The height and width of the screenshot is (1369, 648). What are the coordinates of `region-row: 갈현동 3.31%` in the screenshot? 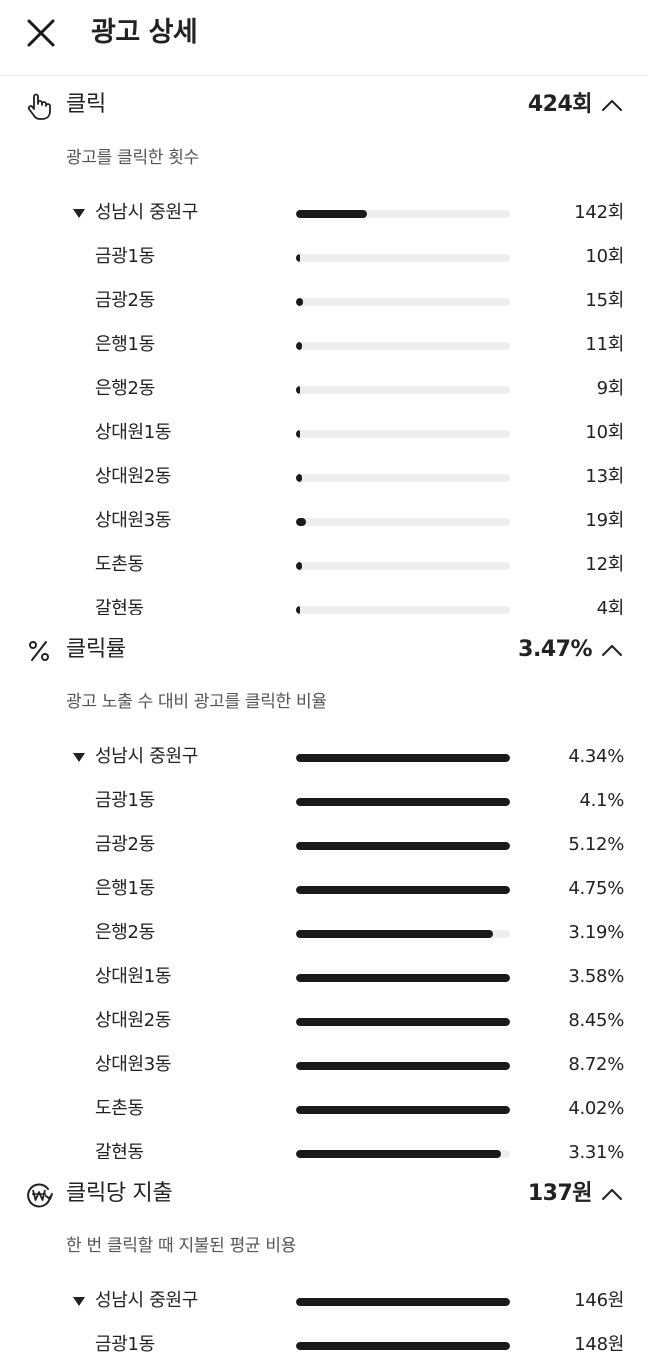 It's located at (324, 1145).